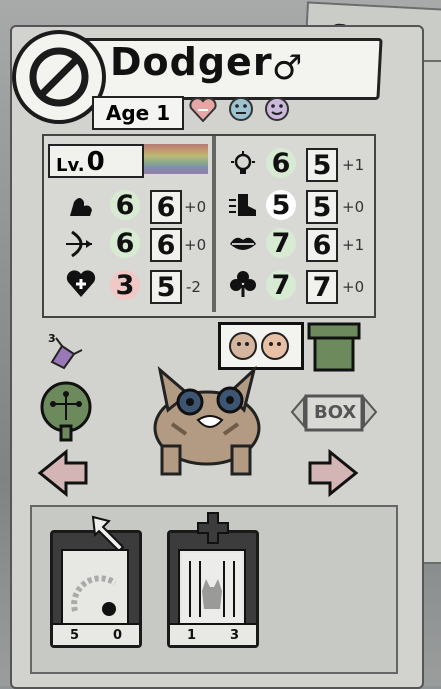  I want to click on cat-creature, so click(207, 415).